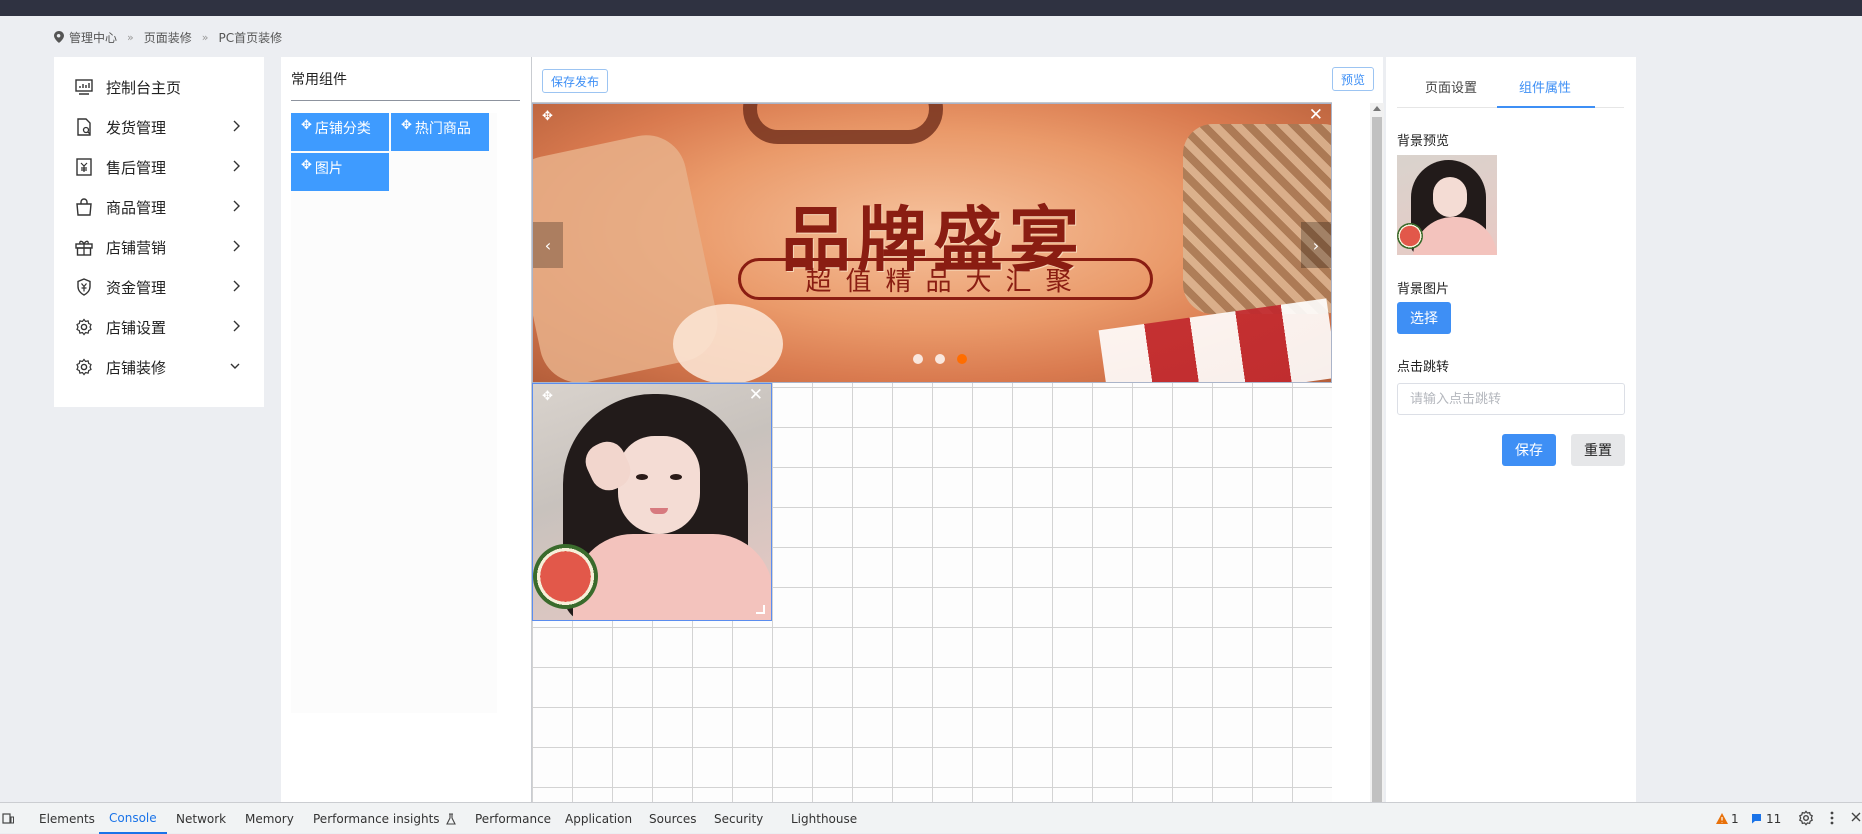 This screenshot has height=834, width=1862. What do you see at coordinates (1423, 367) in the screenshot?
I see `click-jump-label: 点击跳转` at bounding box center [1423, 367].